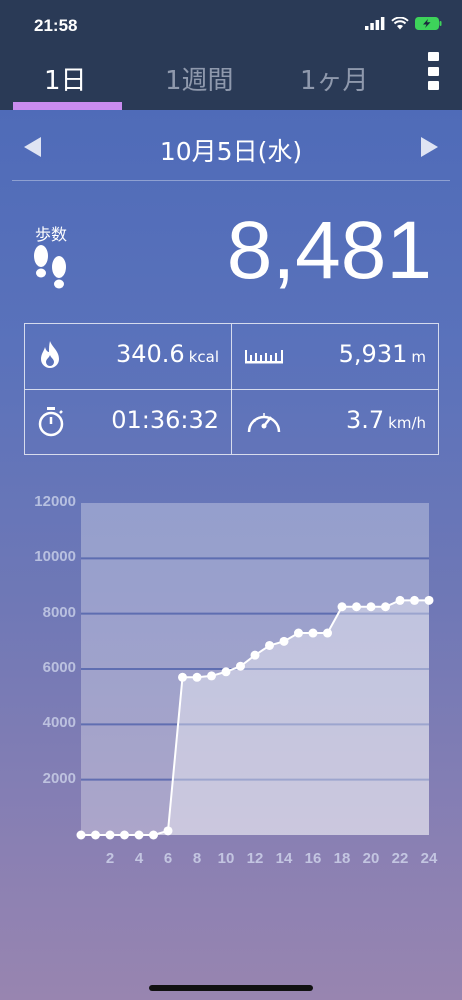 The width and height of the screenshot is (462, 1000). I want to click on y-tick-label: 8000, so click(59, 612).